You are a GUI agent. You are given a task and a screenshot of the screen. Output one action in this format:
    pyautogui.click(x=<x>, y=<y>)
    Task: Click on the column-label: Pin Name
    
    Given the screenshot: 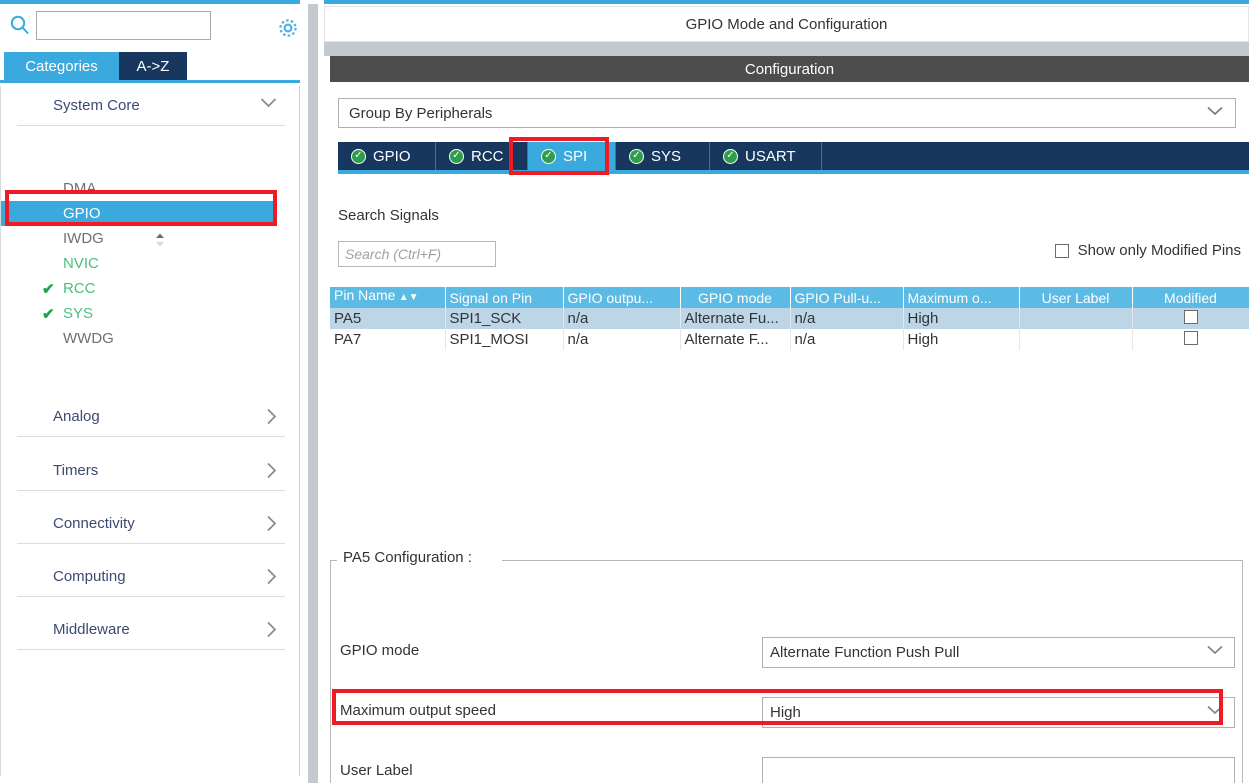 What is the action you would take?
    pyautogui.click(x=365, y=295)
    